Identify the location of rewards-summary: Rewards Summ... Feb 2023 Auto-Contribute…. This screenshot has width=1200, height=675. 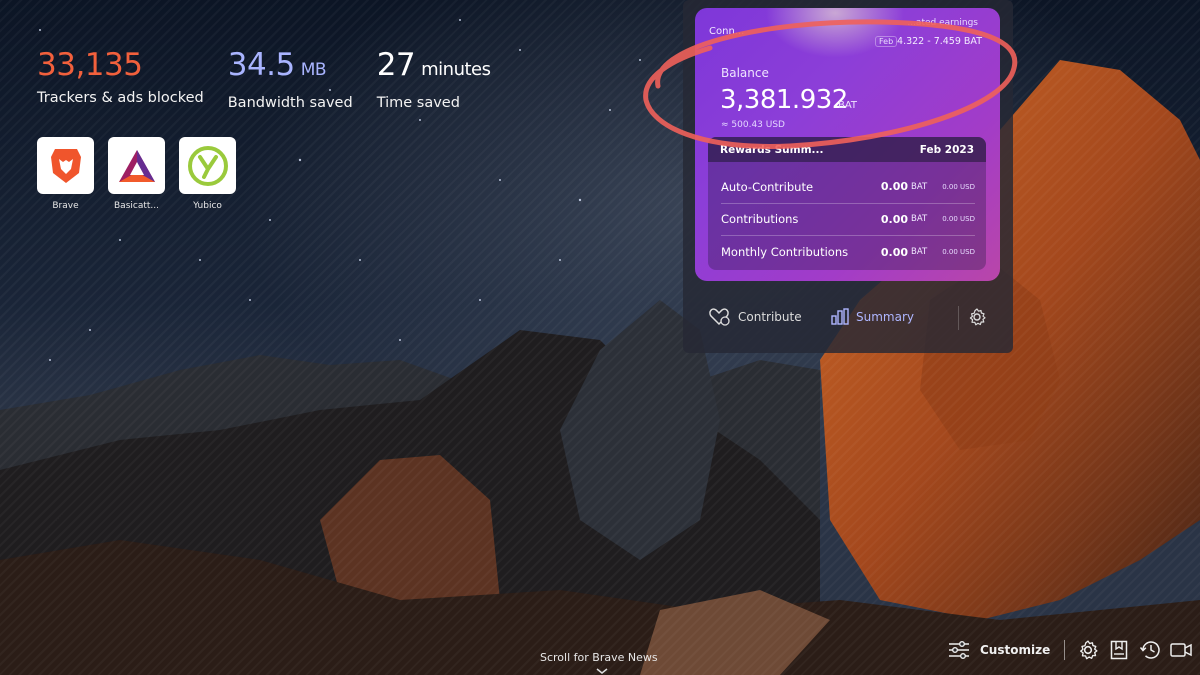
(847, 203).